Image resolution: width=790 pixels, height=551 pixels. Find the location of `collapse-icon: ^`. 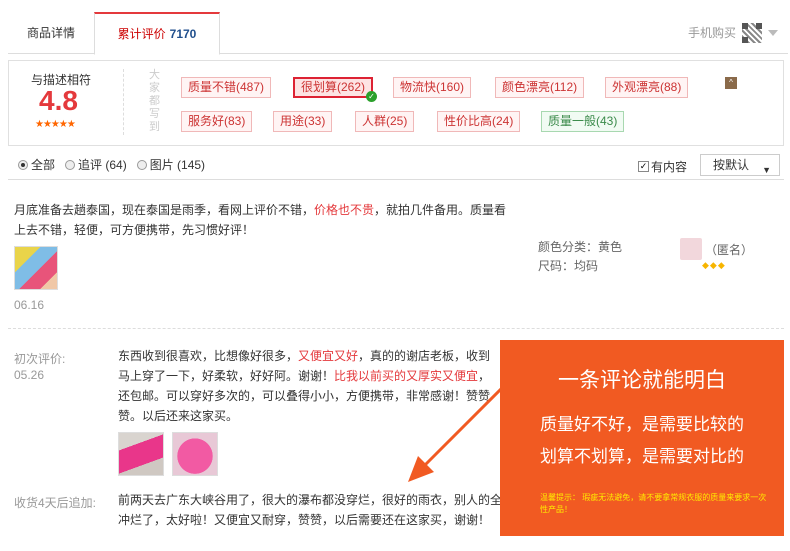

collapse-icon: ^ is located at coordinates (731, 83).